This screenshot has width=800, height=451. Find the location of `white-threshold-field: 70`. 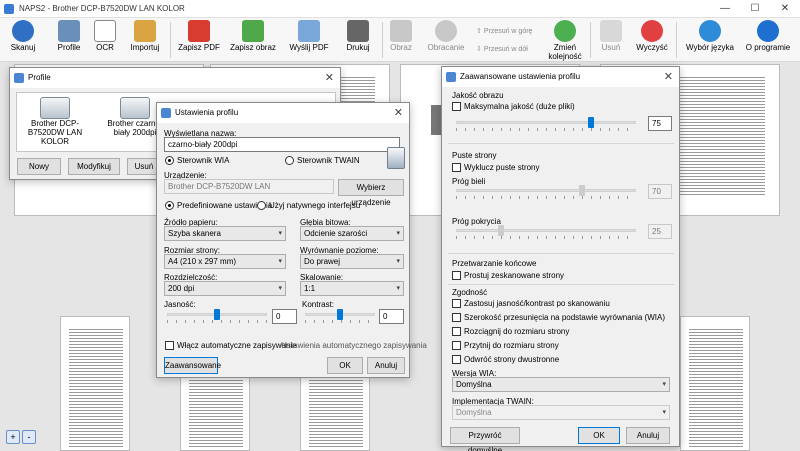

white-threshold-field: 70 is located at coordinates (660, 191).